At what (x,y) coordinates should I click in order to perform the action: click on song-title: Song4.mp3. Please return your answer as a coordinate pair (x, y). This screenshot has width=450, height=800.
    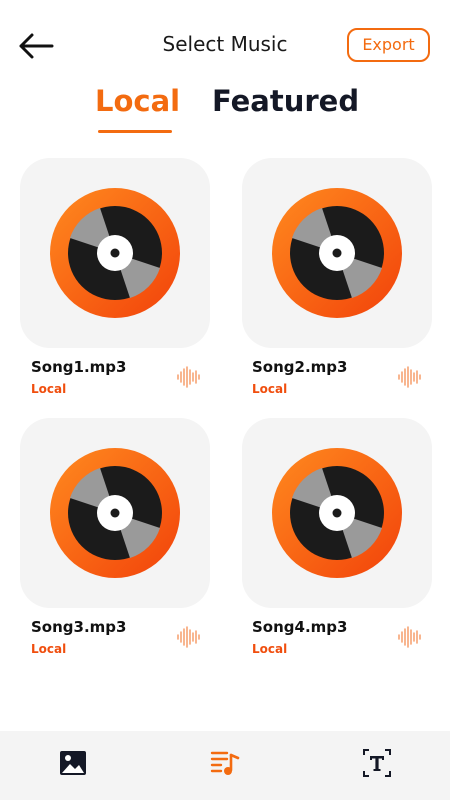
    Looking at the image, I should click on (300, 627).